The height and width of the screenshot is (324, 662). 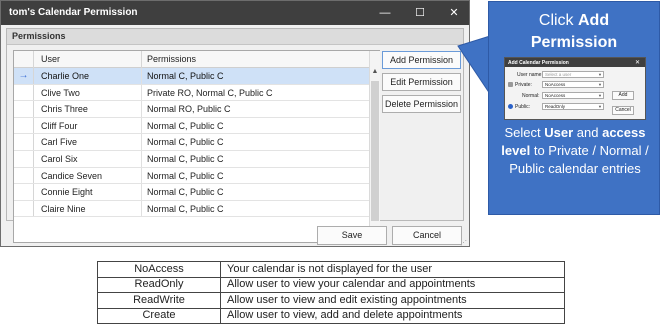 What do you see at coordinates (427, 235) in the screenshot?
I see `cancel-button: Cancel` at bounding box center [427, 235].